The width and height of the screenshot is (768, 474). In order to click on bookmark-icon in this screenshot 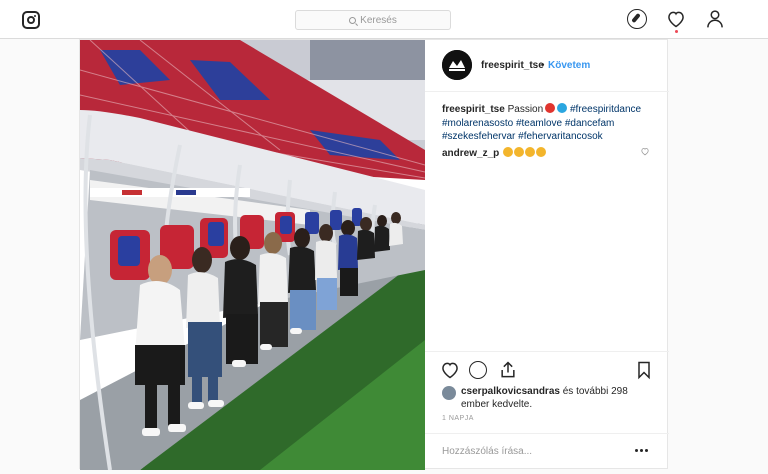, I will do `click(644, 370)`.